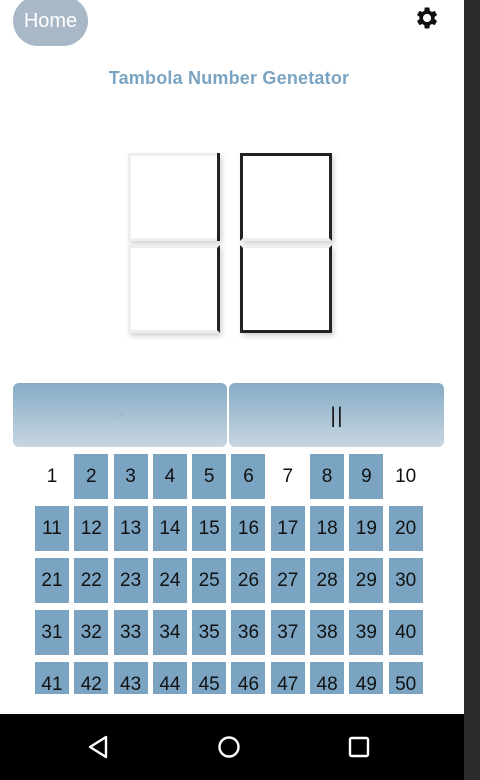 The image size is (480, 780). I want to click on number-cell: 35, so click(209, 632).